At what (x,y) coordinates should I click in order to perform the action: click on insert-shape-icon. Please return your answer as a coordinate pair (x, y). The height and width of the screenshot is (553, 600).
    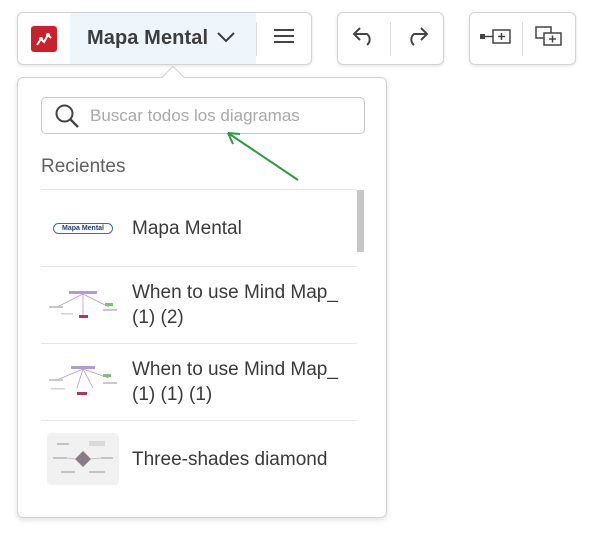
    Looking at the image, I should click on (496, 38).